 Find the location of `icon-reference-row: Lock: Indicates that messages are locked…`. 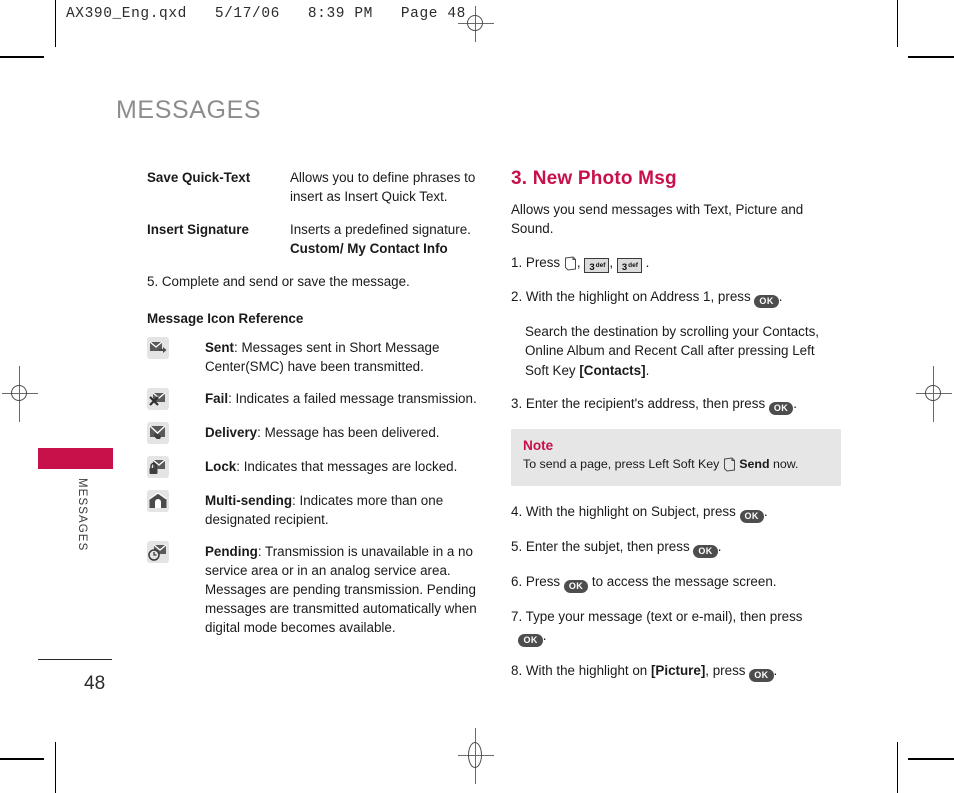

icon-reference-row: Lock: Indicates that messages are locked… is located at coordinates (319, 467).